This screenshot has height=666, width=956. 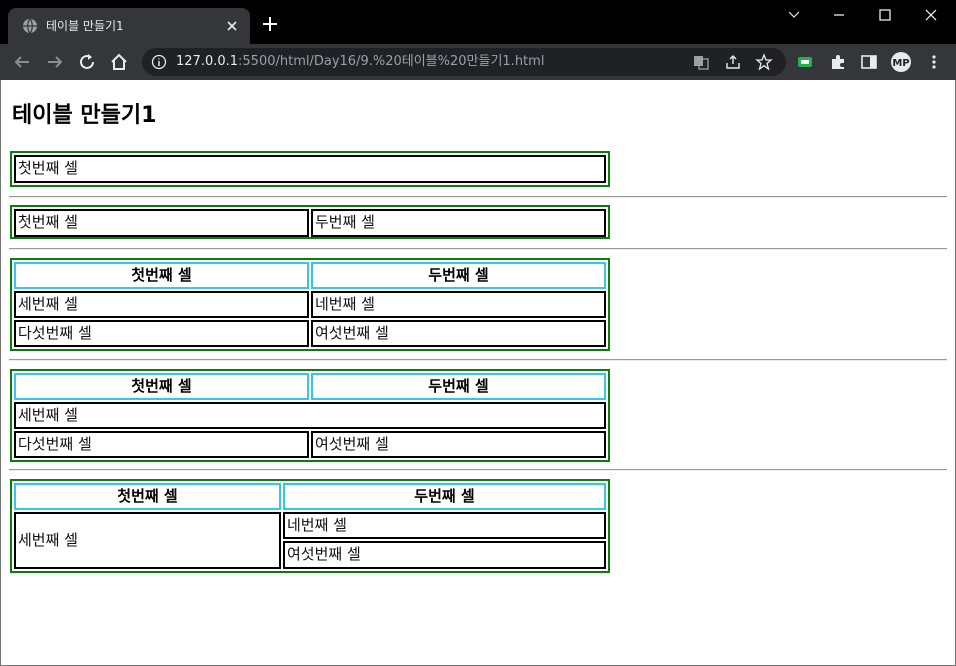 I want to click on page-title: 테이블 만들기1, so click(x=84, y=115).